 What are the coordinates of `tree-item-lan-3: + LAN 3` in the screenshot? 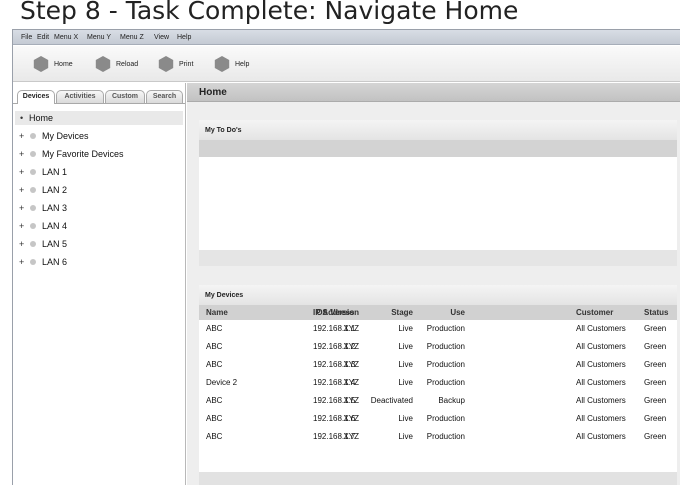 It's located at (43, 208).